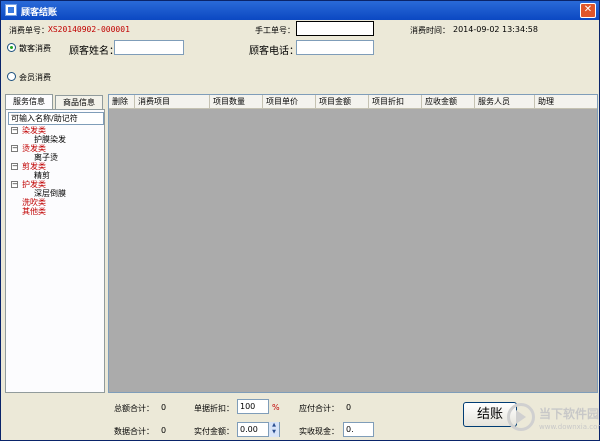 The height and width of the screenshot is (441, 600). Describe the element at coordinates (29, 101) in the screenshot. I see `tab-service-info: 服务信息` at that location.